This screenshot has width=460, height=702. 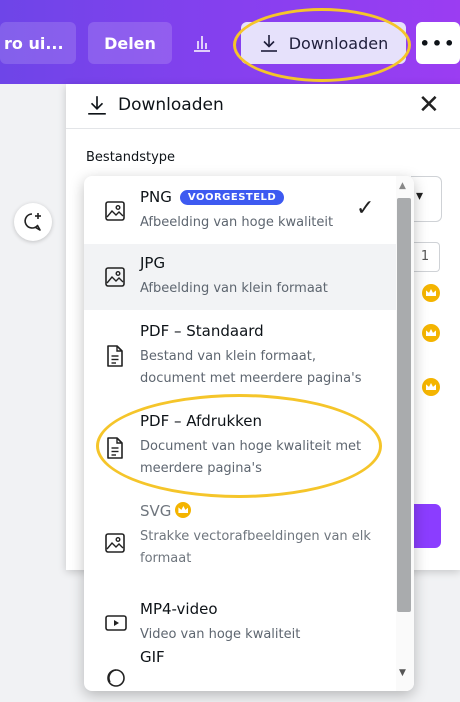 What do you see at coordinates (263, 106) in the screenshot?
I see `panel-header: Downloaden ✕` at bounding box center [263, 106].